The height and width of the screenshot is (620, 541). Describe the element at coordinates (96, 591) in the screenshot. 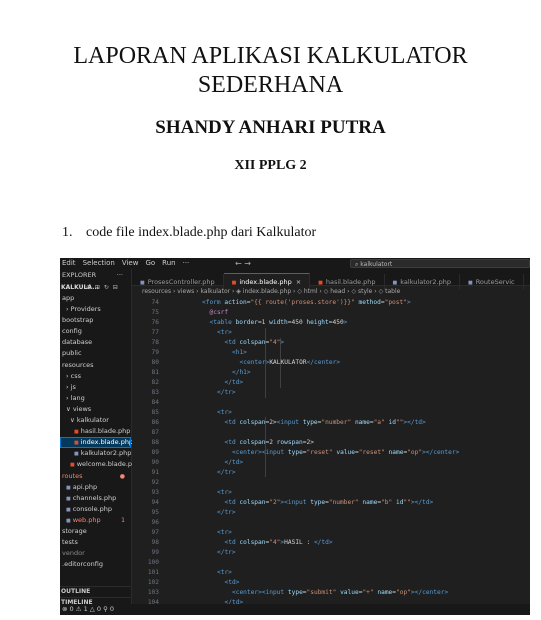

I see `outline-section: OUTLINE` at that location.